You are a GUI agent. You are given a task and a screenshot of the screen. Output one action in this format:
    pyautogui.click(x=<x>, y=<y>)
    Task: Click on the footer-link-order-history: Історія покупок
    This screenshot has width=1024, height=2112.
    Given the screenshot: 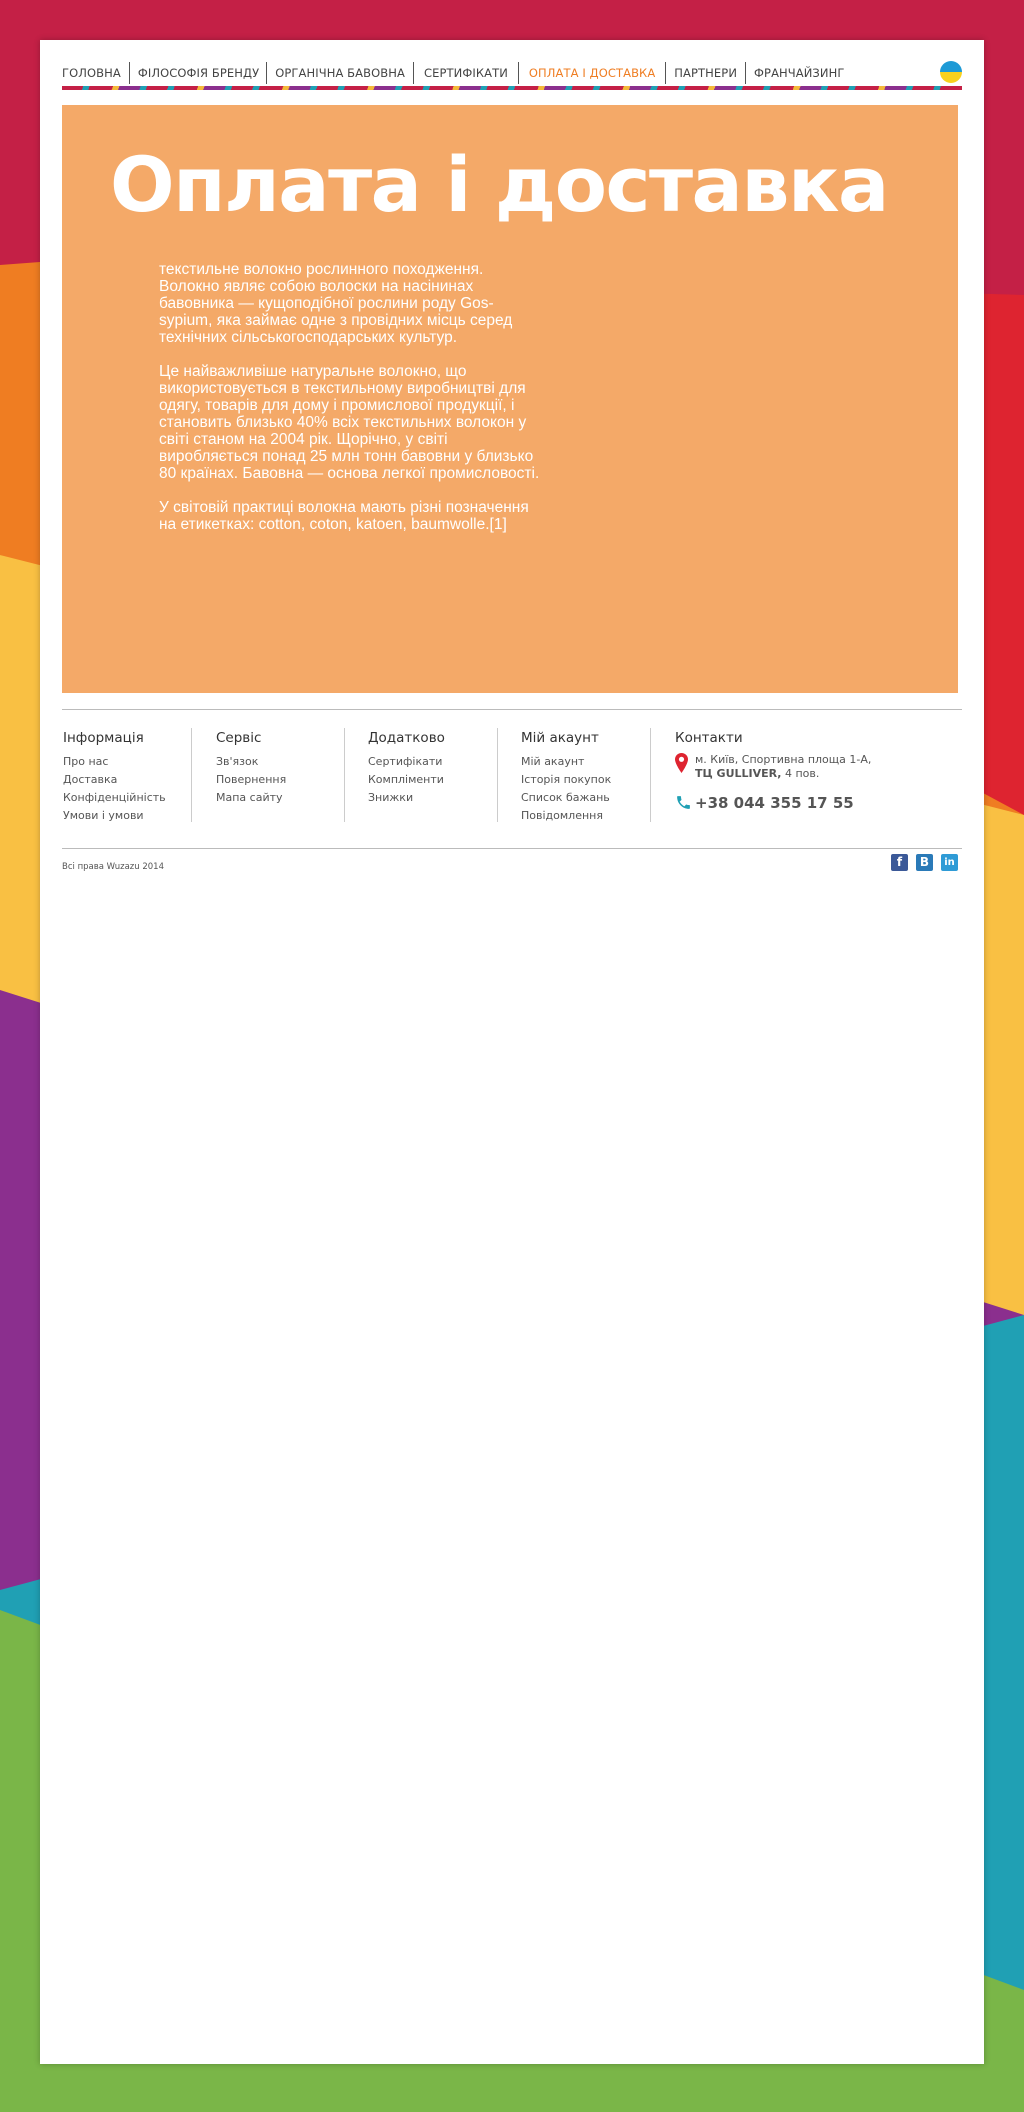 What is the action you would take?
    pyautogui.click(x=596, y=780)
    